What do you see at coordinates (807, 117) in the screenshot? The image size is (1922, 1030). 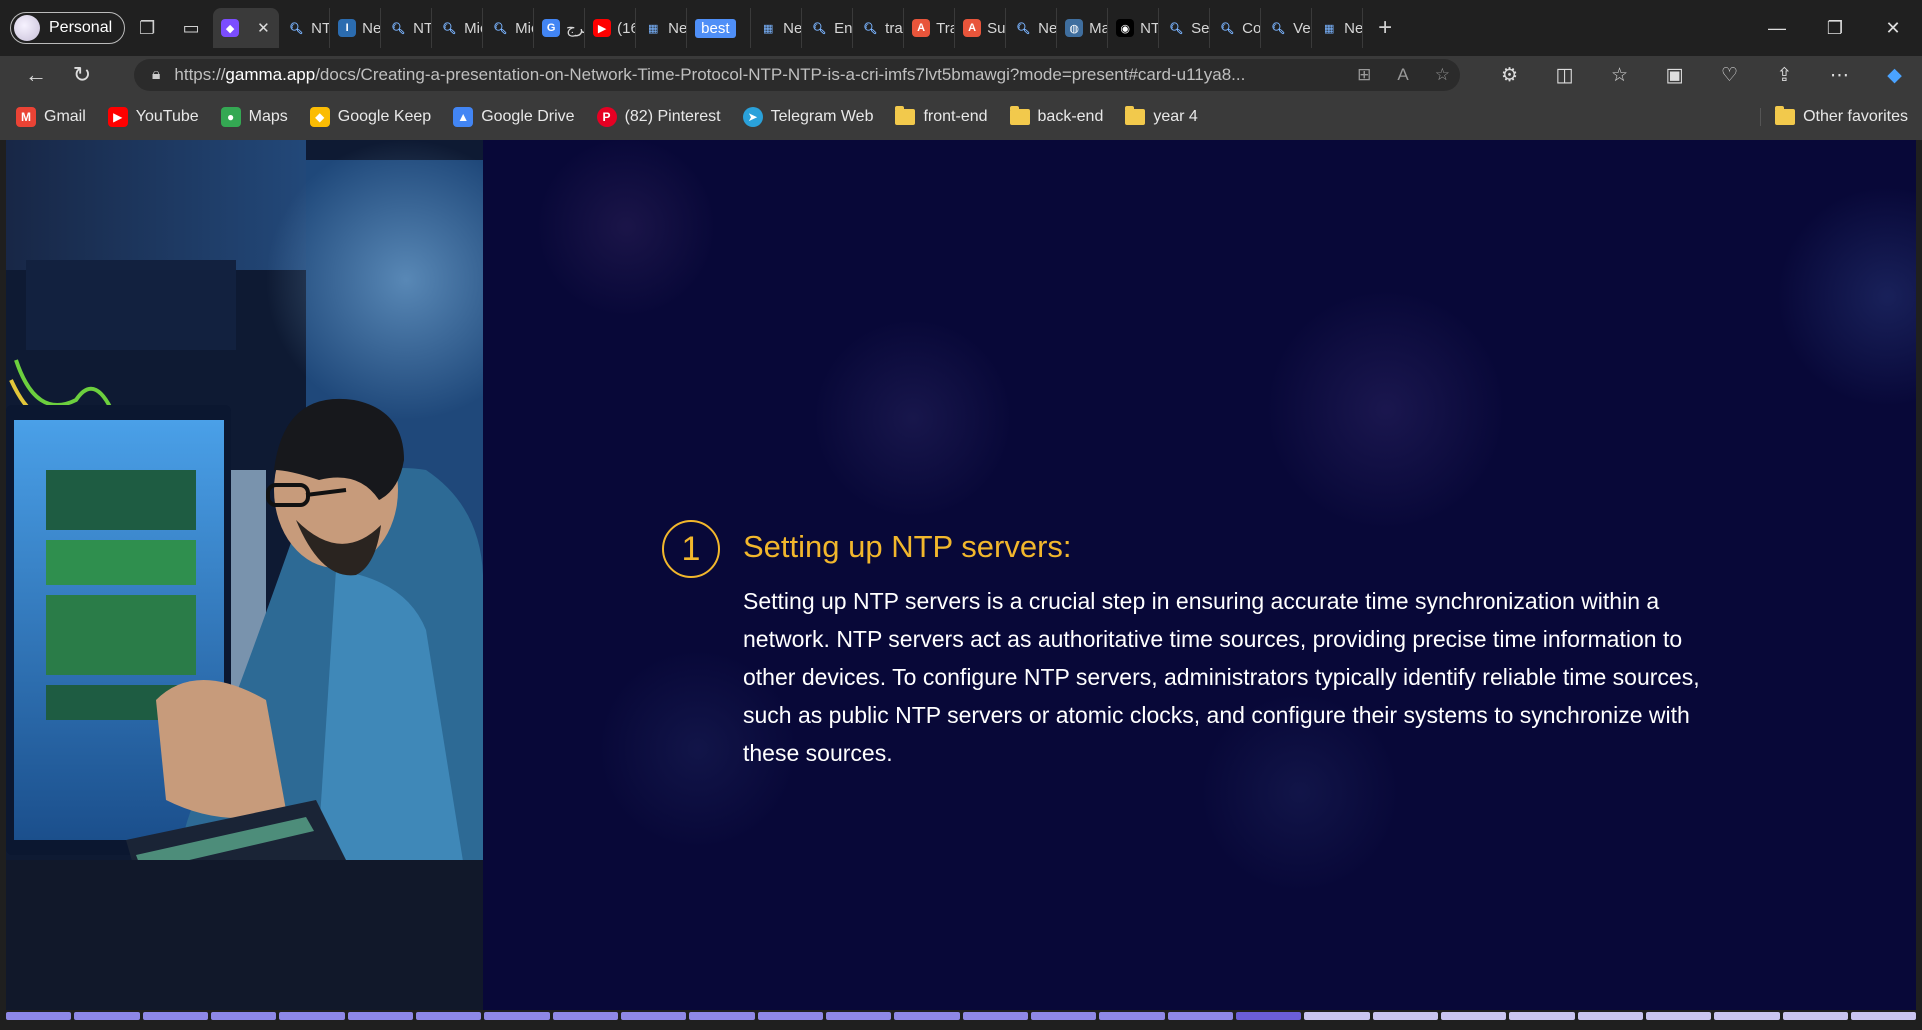 I see `bookmark-item: ➤ Telegram Web` at bounding box center [807, 117].